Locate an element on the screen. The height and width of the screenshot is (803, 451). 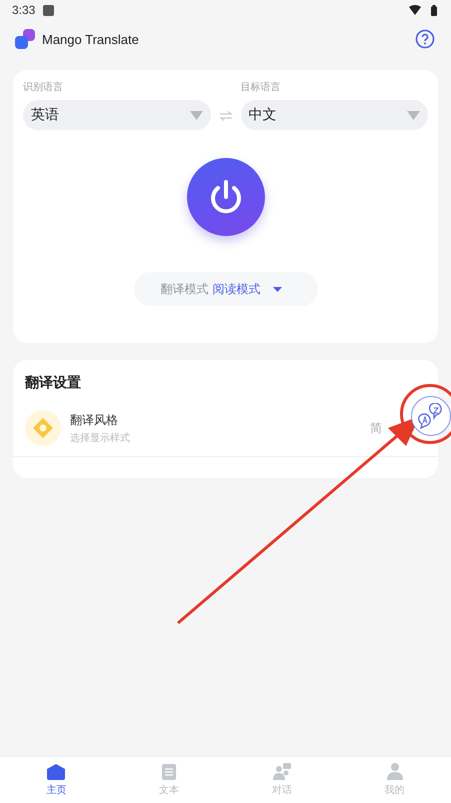
caret-icon is located at coordinates (277, 289).